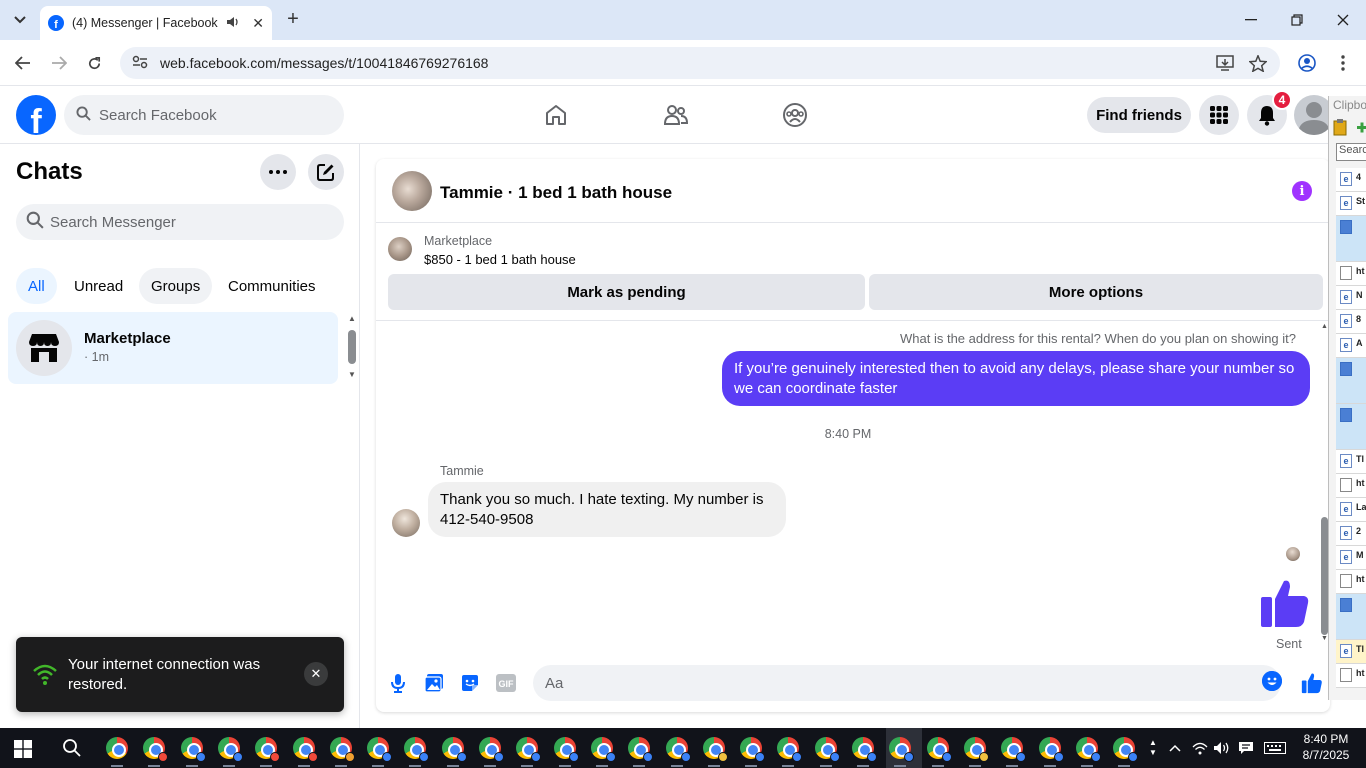  I want to click on groups-icon, so click(795, 115).